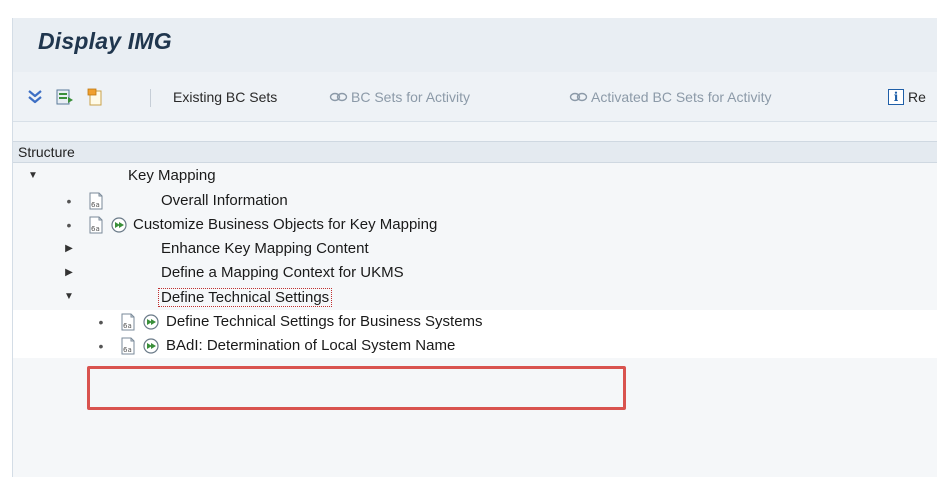 This screenshot has width=937, height=477. I want to click on page-title: Display IMG, so click(105, 41).